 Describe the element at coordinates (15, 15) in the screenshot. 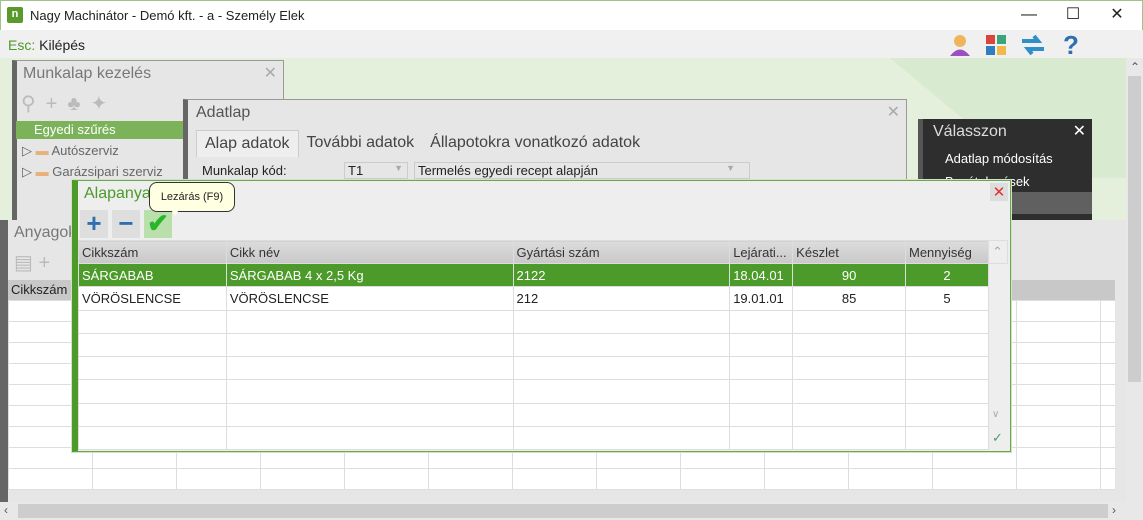

I see `app-logo-icon: n` at that location.